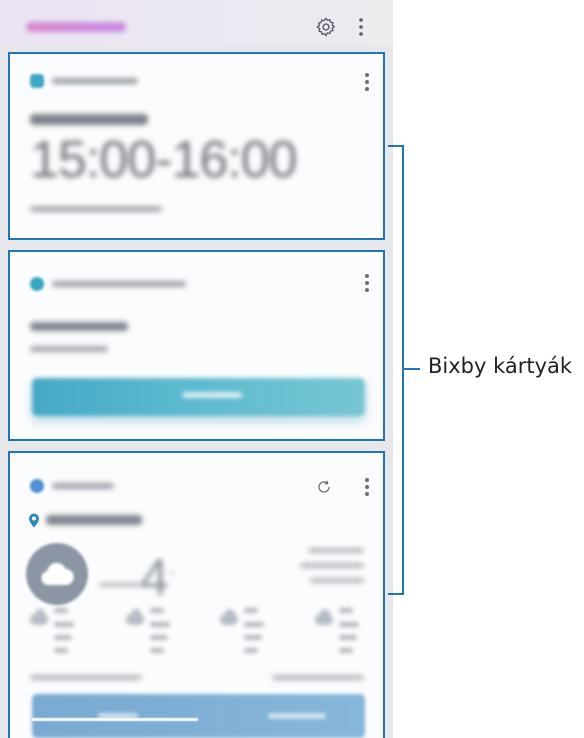 The width and height of the screenshot is (584, 738). What do you see at coordinates (196, 23) in the screenshot?
I see `bixby-home-header` at bounding box center [196, 23].